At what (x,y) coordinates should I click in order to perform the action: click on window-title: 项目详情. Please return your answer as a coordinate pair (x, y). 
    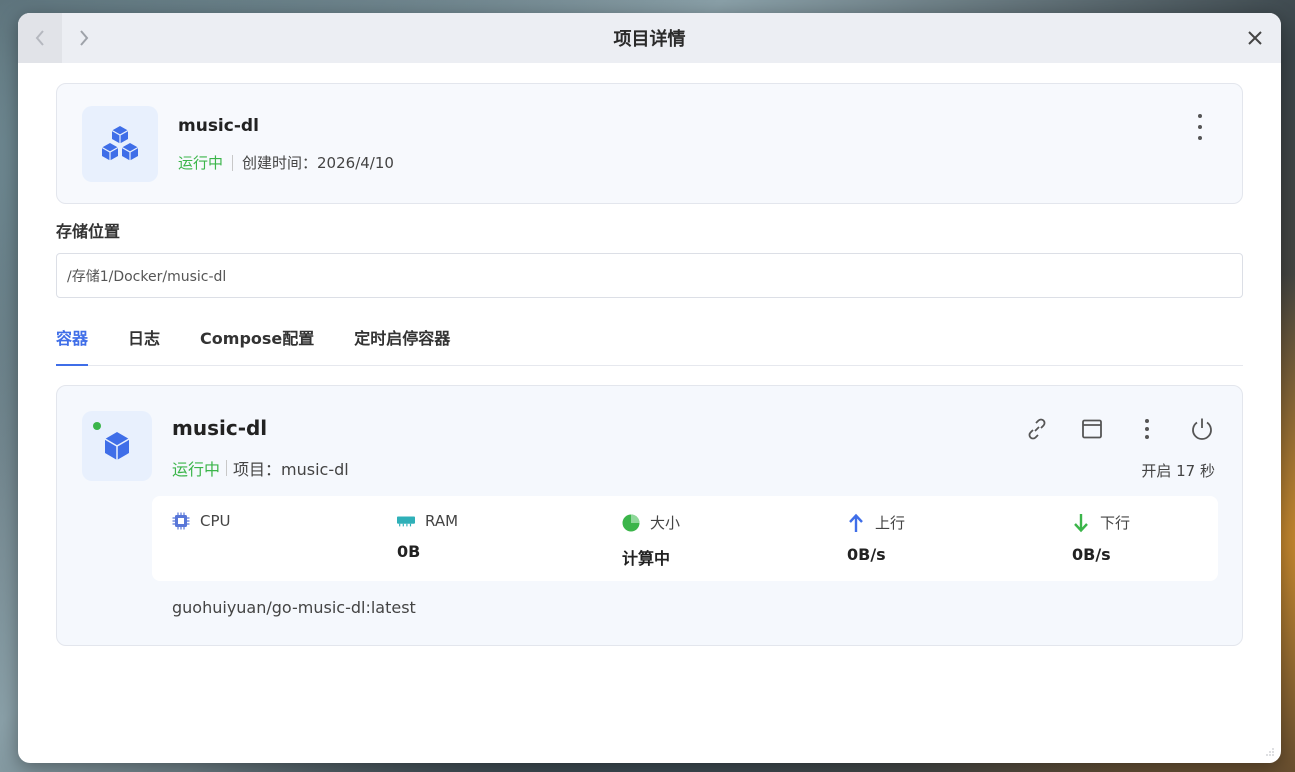
    Looking at the image, I should click on (649, 39).